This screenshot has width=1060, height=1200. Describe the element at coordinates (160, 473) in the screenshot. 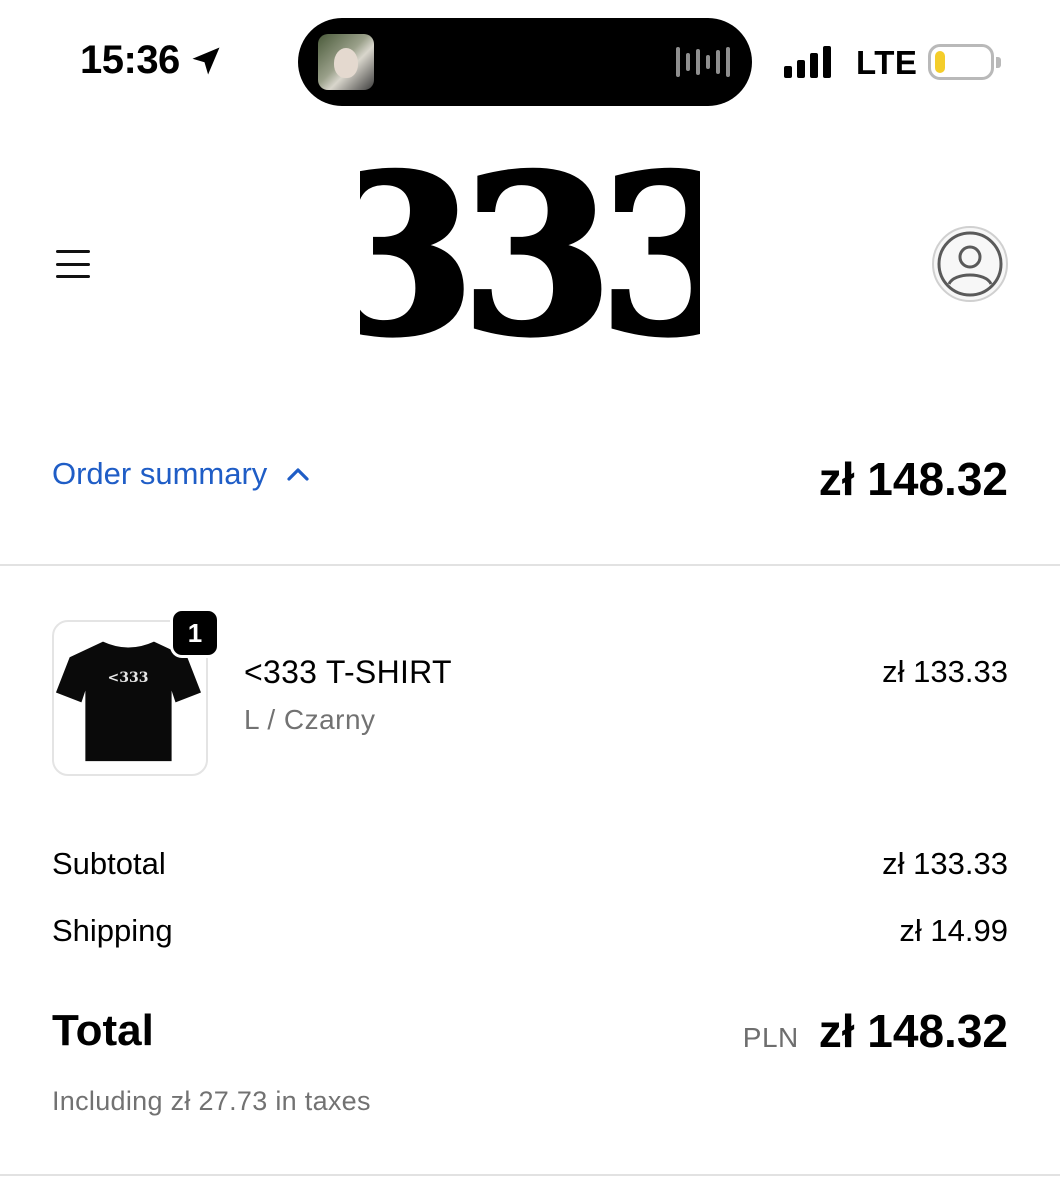

I see `order-summary-label: Order summary` at that location.